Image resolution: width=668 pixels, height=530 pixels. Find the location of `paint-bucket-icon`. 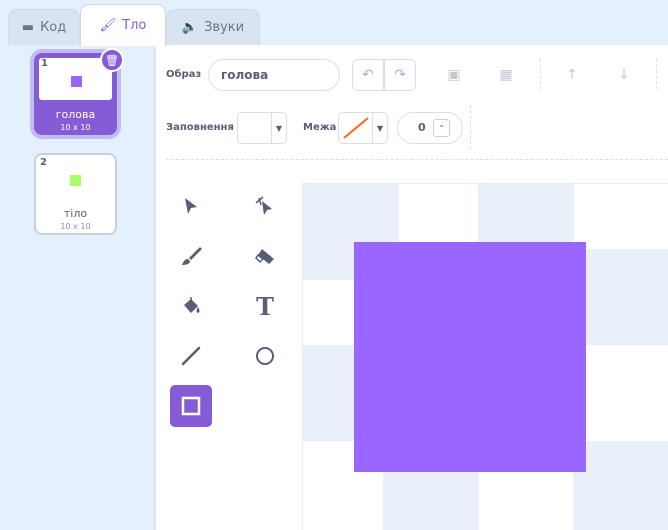

paint-bucket-icon is located at coordinates (192, 305).